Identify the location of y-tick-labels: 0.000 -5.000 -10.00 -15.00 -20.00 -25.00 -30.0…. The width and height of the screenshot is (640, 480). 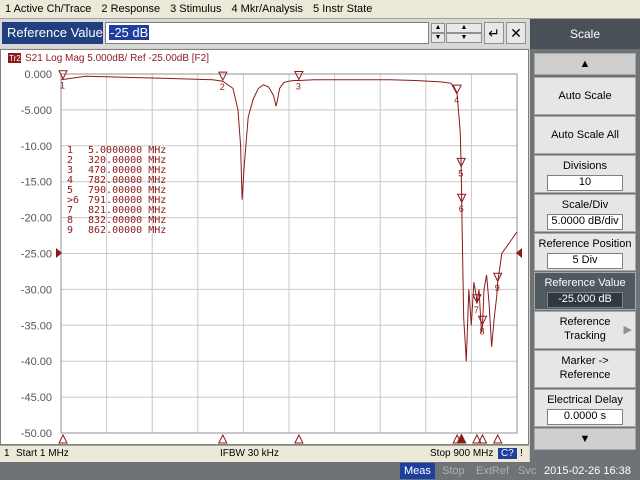
(36, 254).